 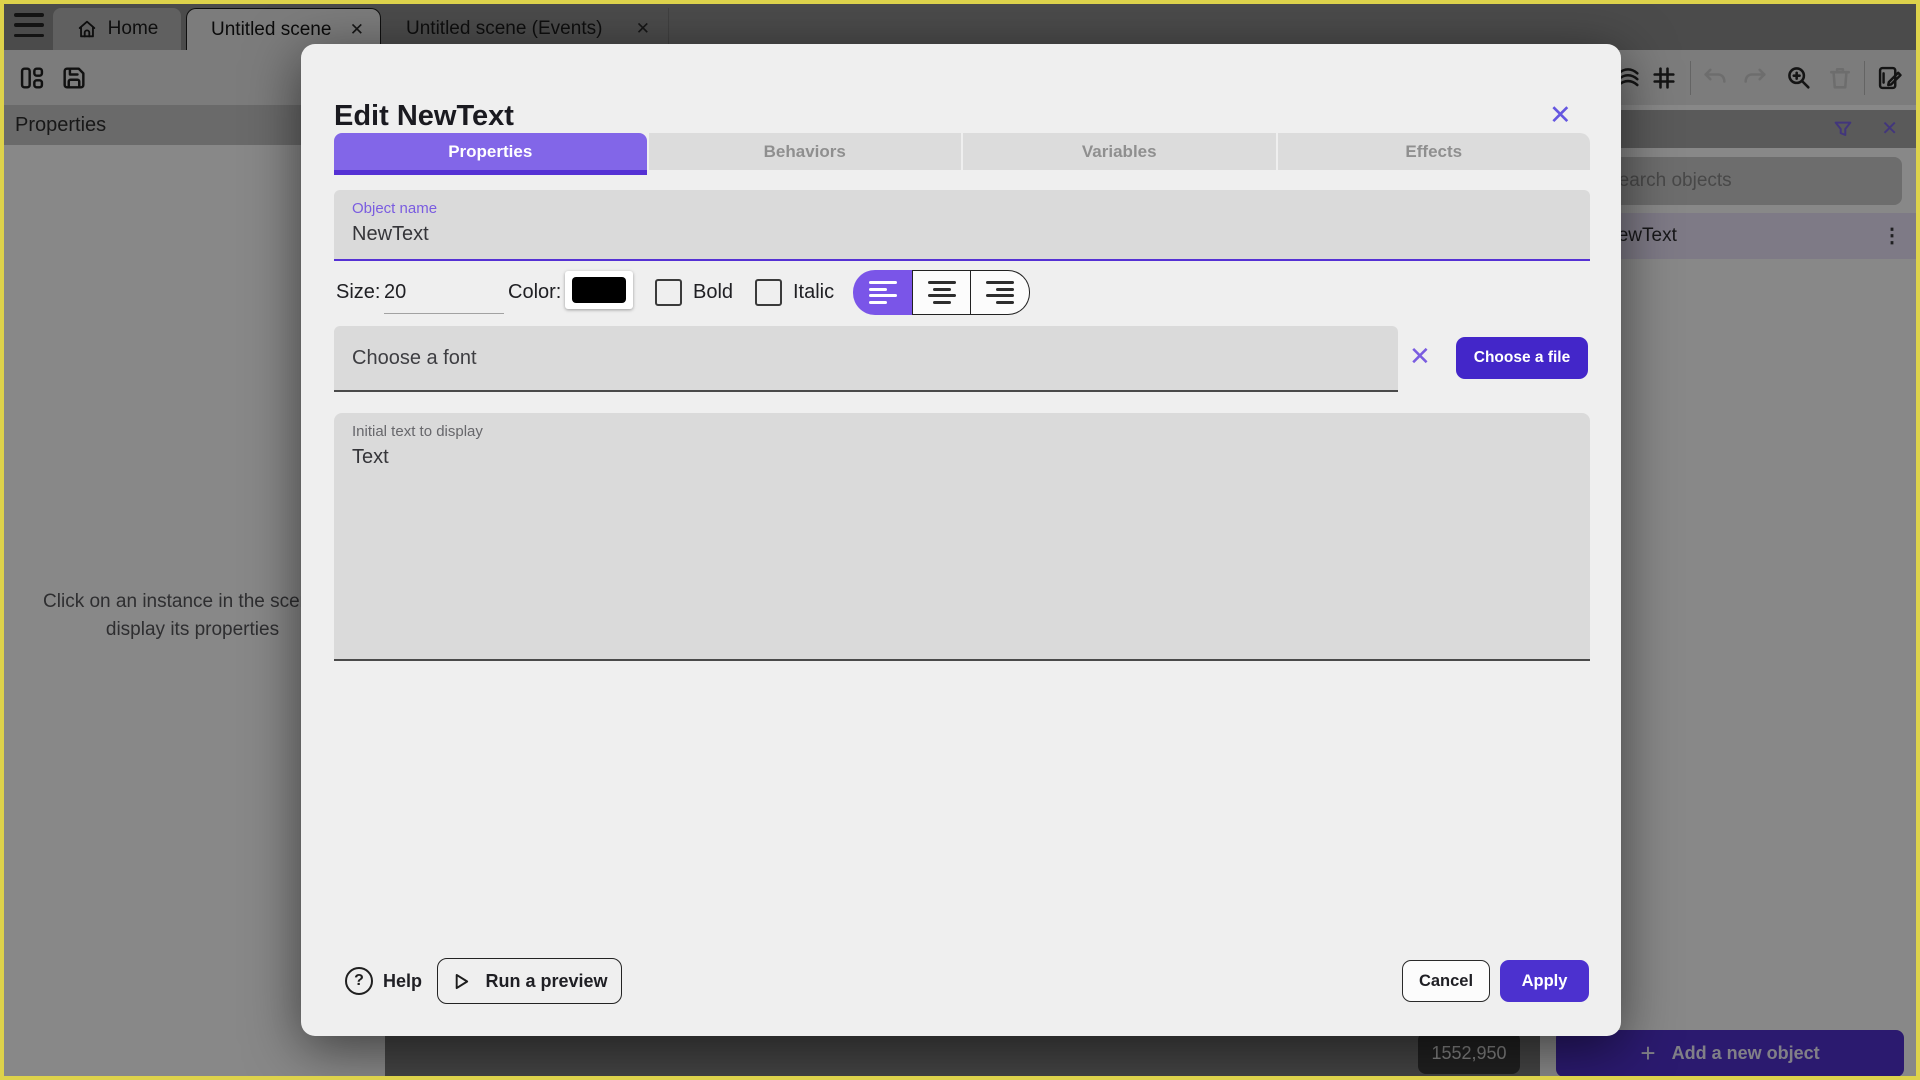 I want to click on dialog-tabs: Properties Behaviors Variables Effects, so click(x=962, y=154).